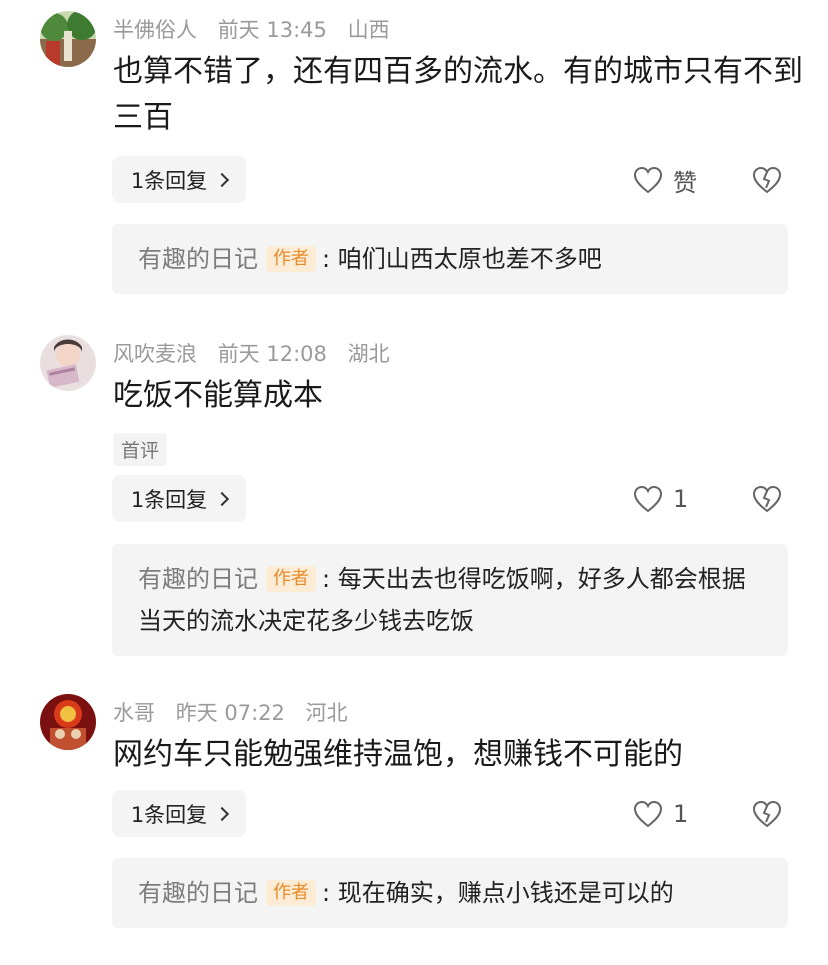  Describe the element at coordinates (685, 182) in the screenshot. I see `like-label: 赞` at that location.